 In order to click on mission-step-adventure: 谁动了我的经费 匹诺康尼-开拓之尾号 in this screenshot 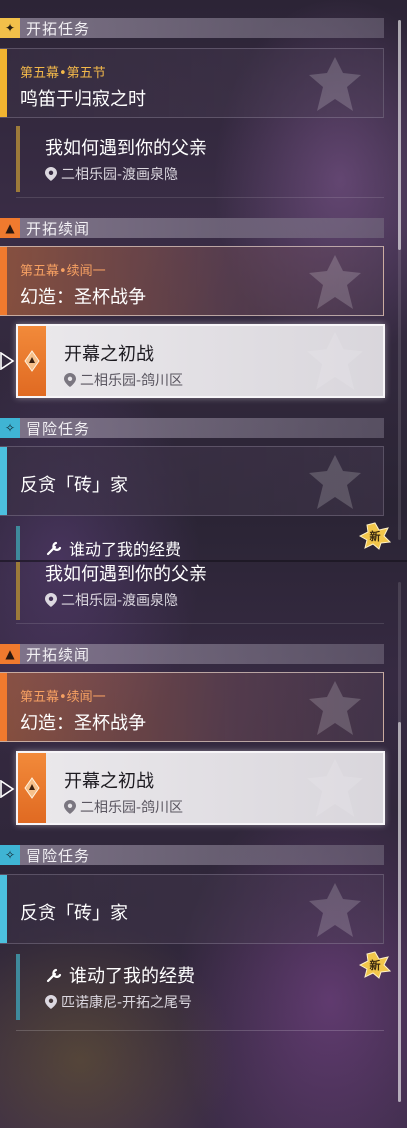, I will do `click(200, 988)`.